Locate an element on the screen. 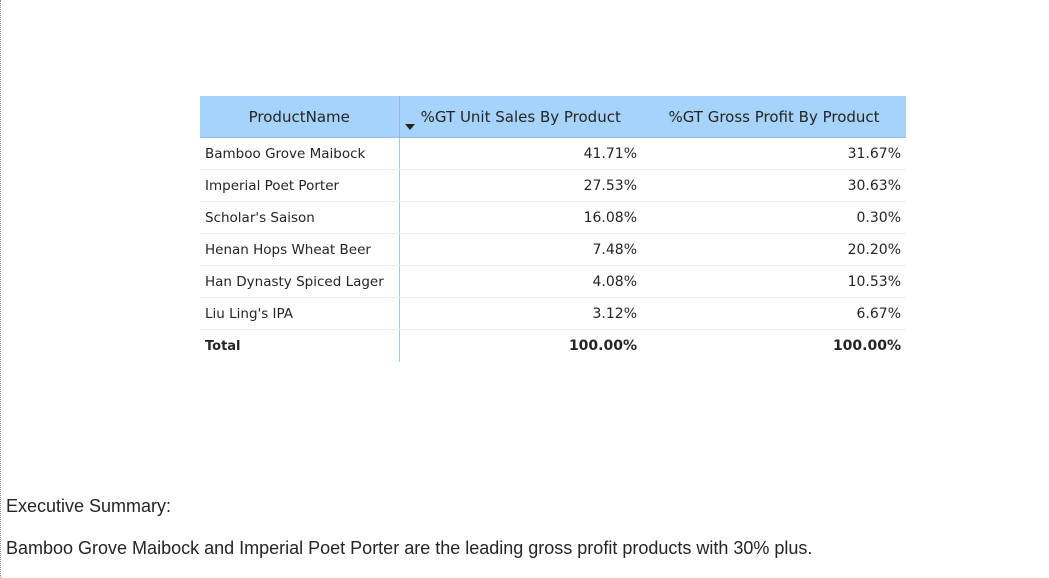 Image resolution: width=1049 pixels, height=578 pixels. column-header-gross-profit: %GT Gross Profit By Product is located at coordinates (774, 117).